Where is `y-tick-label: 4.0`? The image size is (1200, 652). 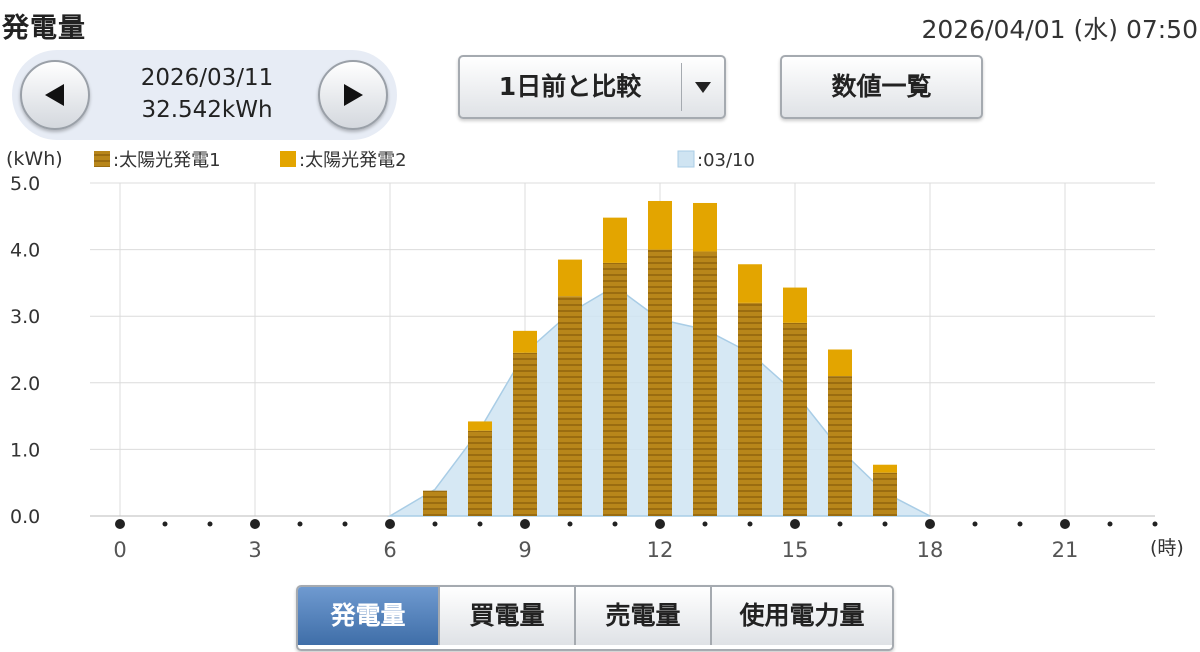
y-tick-label: 4.0 is located at coordinates (25, 251).